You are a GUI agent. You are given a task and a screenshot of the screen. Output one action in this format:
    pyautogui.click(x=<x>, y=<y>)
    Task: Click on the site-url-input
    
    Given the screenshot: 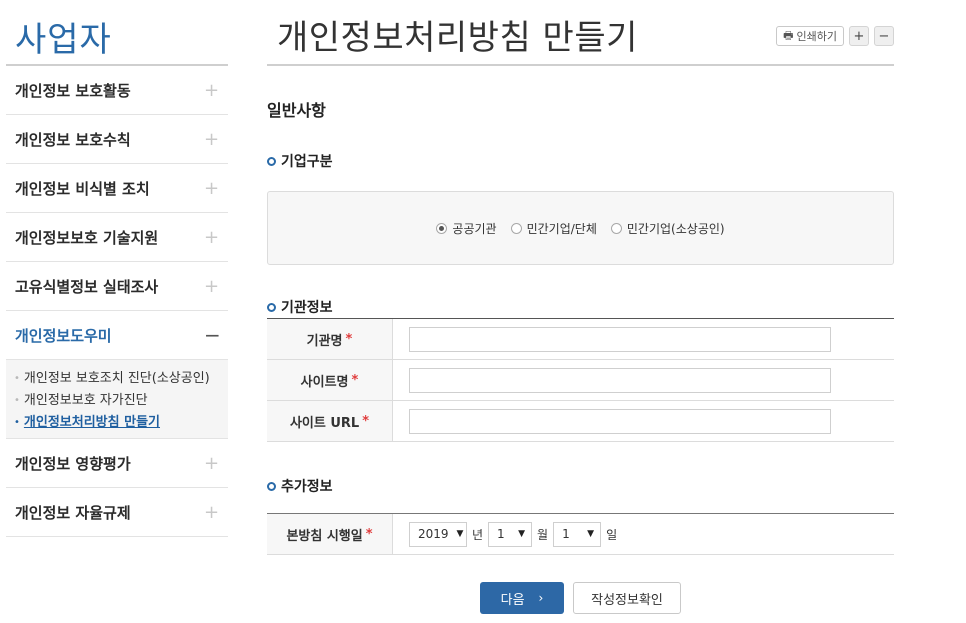 What is the action you would take?
    pyautogui.click(x=620, y=421)
    